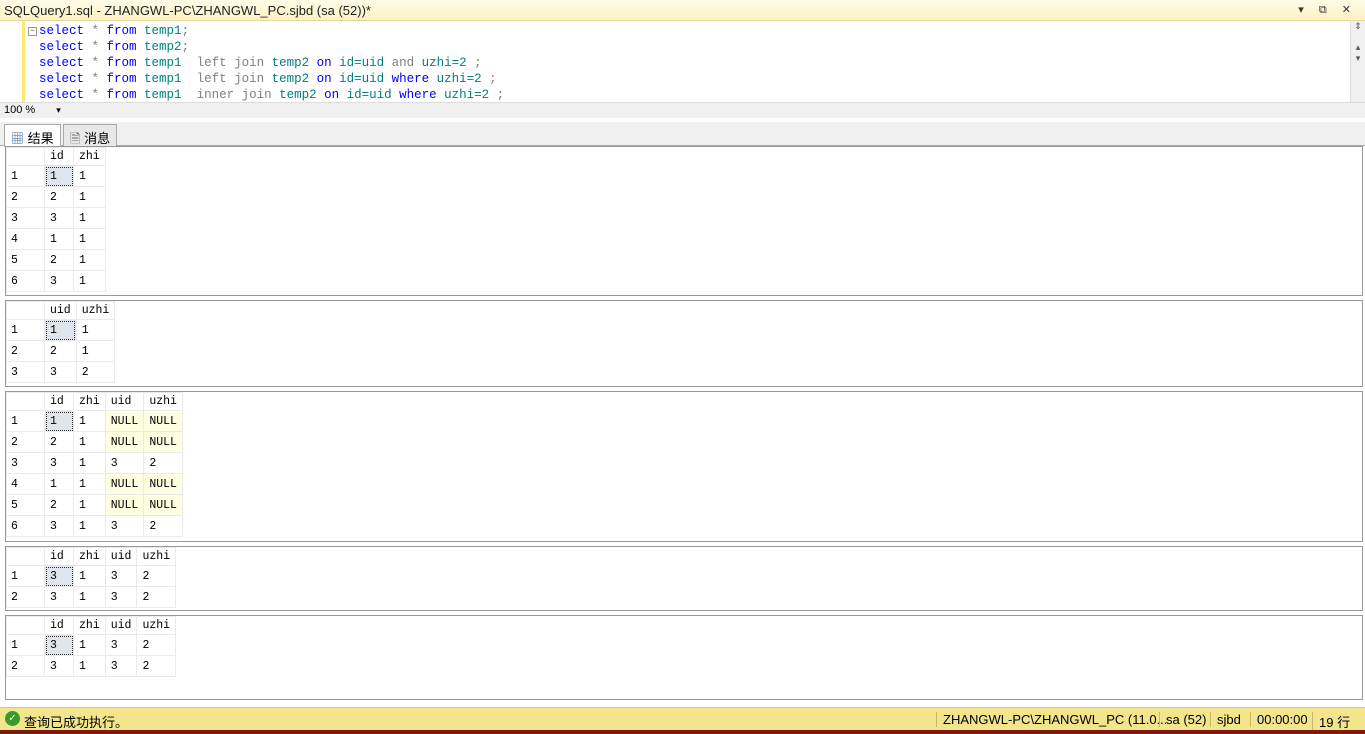  What do you see at coordinates (1327, 10) in the screenshot?
I see `window-controls: ▾ ⧉ ✕` at bounding box center [1327, 10].